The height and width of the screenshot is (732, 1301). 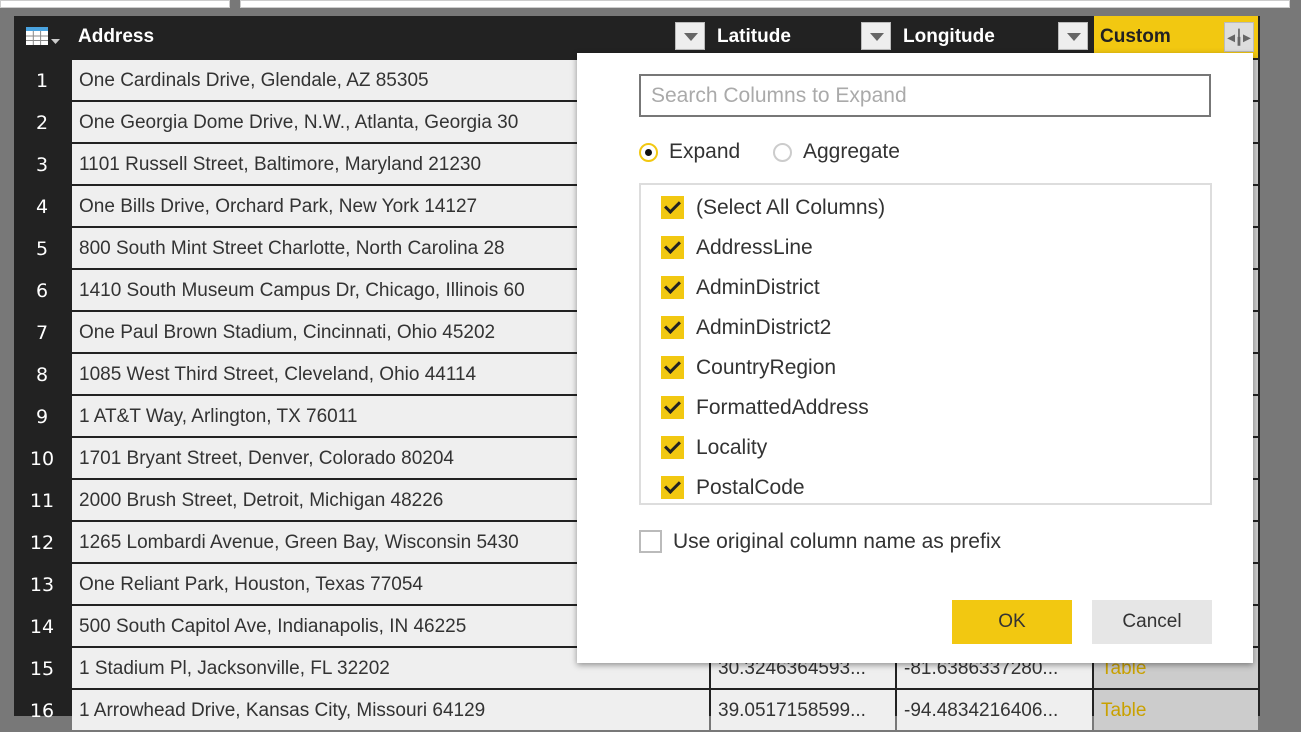 I want to click on table-menu-button, so click(x=42, y=37).